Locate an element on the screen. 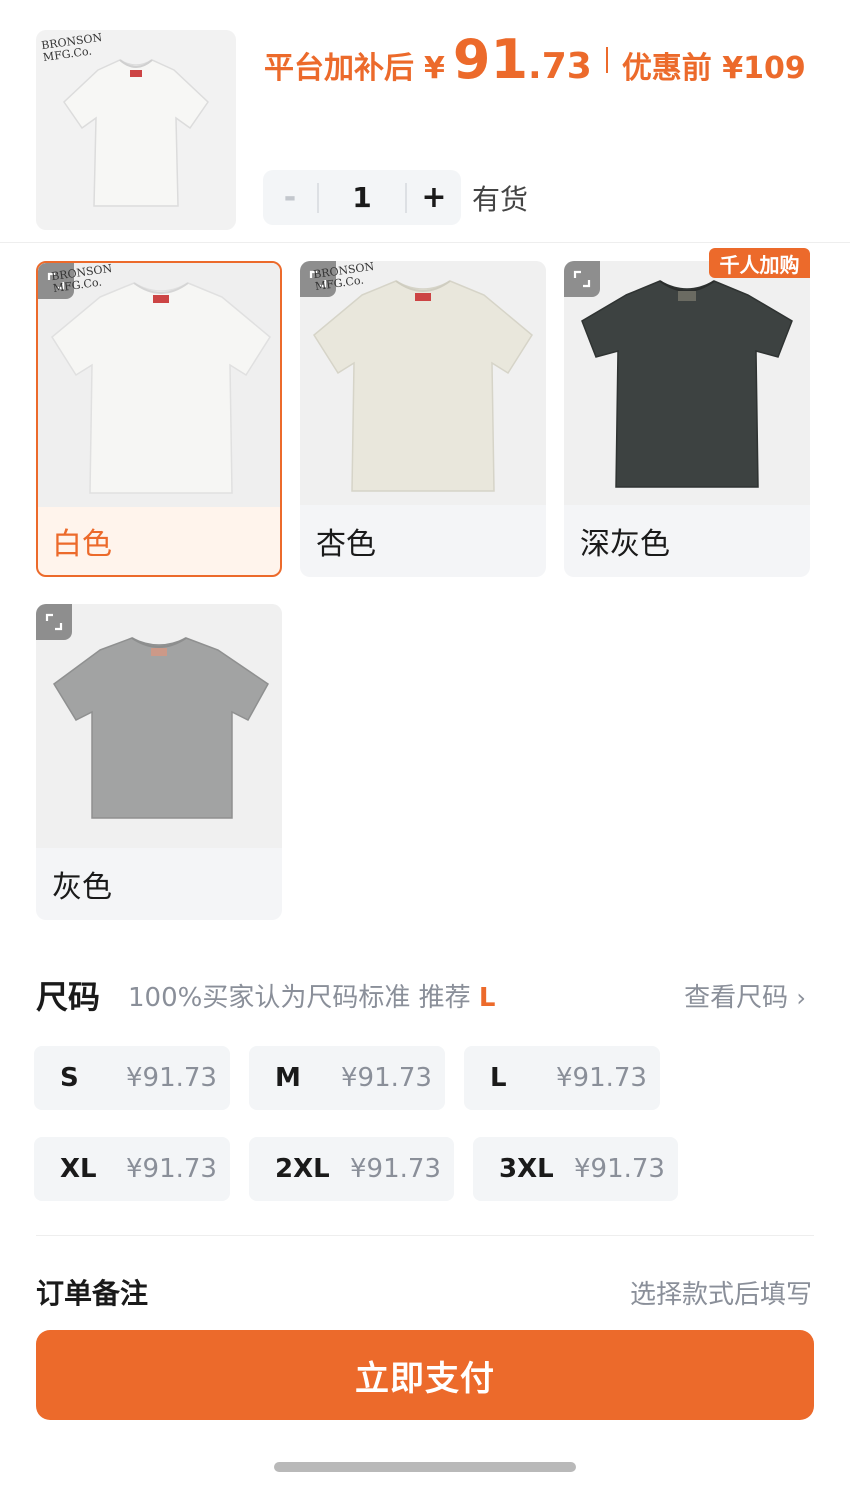 The height and width of the screenshot is (1488, 850). stock-status: 有货 is located at coordinates (500, 199).